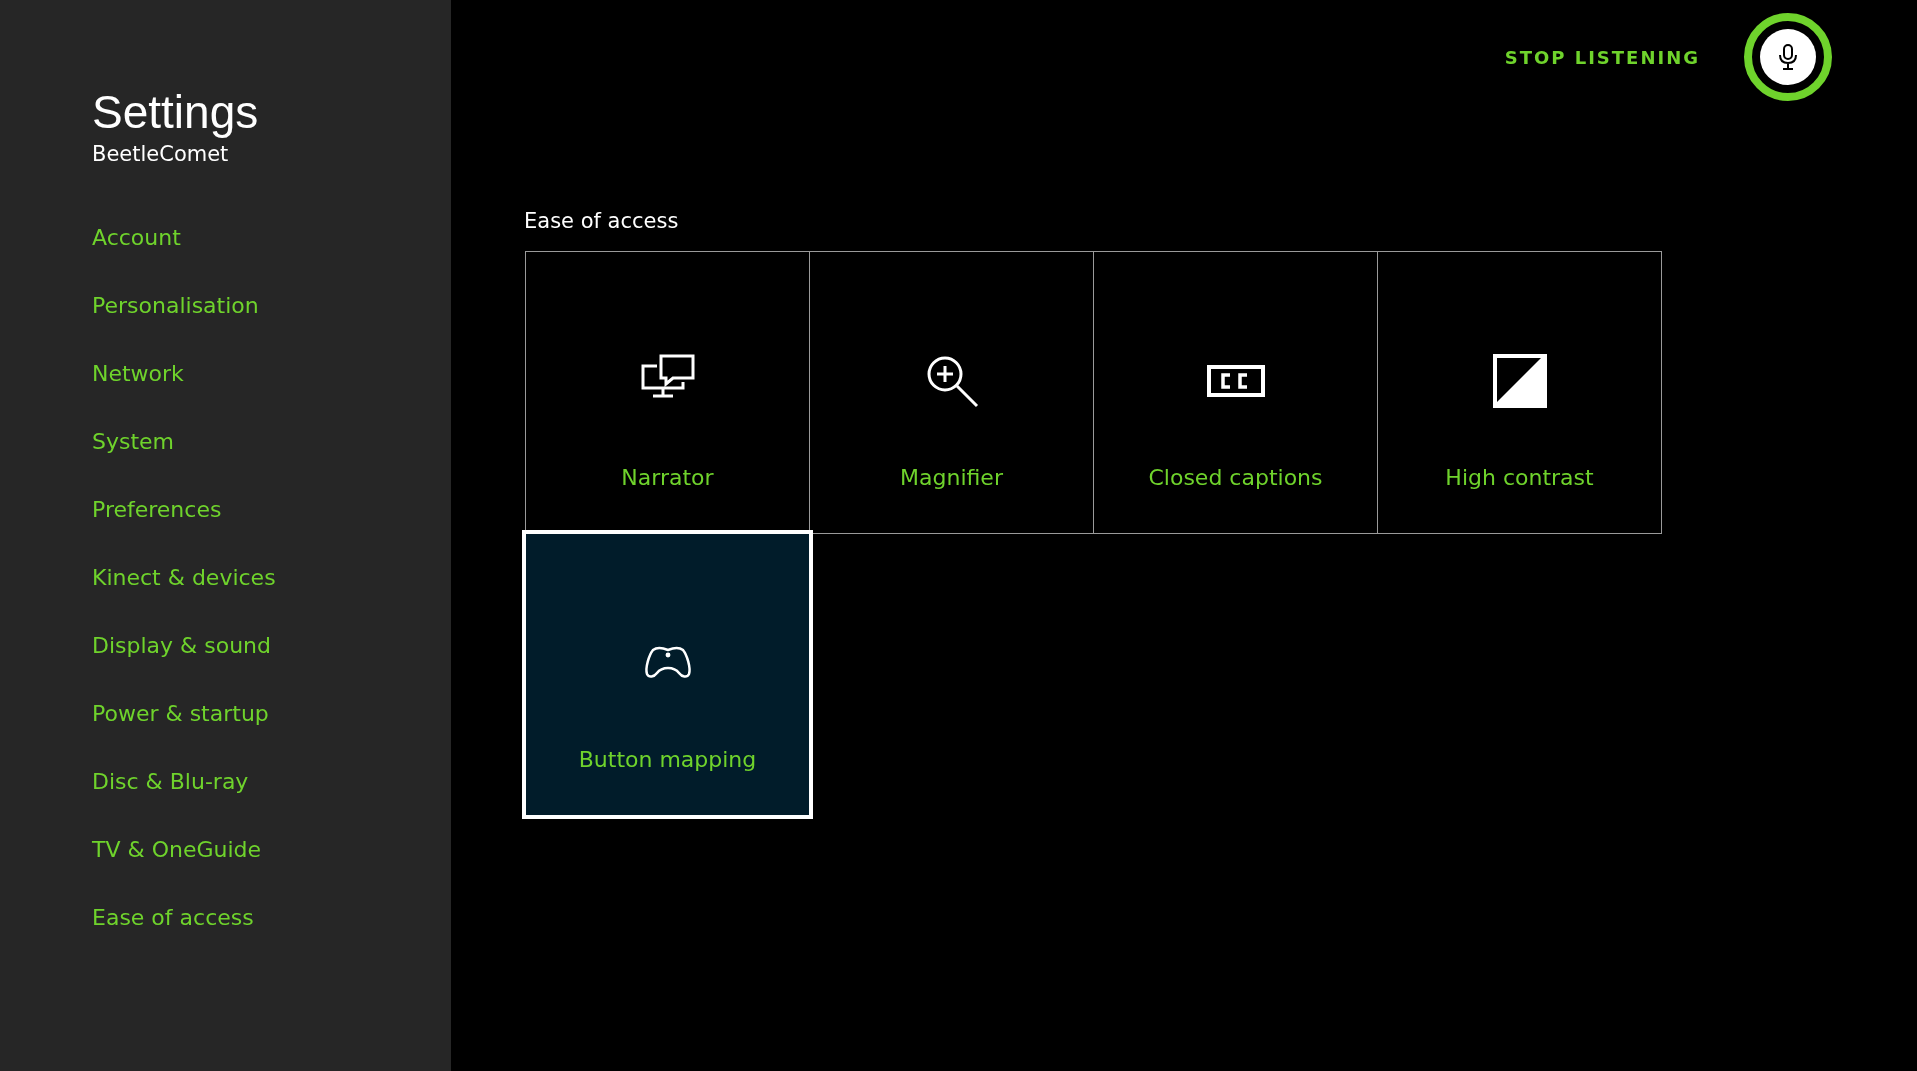 This screenshot has width=1917, height=1071. Describe the element at coordinates (1602, 57) in the screenshot. I see `stop-listening-link: STOP LISTENING` at that location.